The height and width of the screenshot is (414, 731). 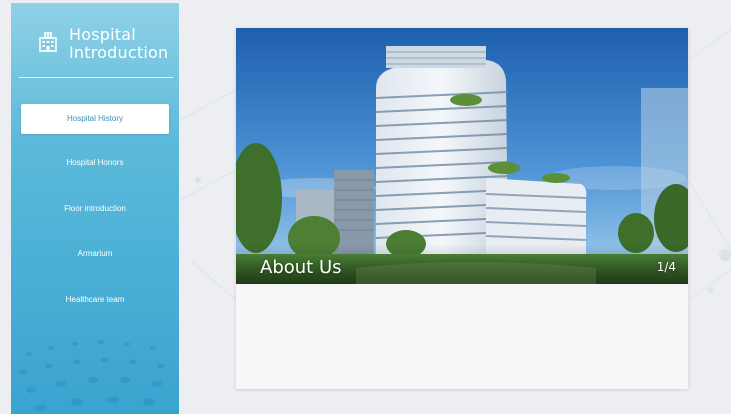 I want to click on sidebar-item-hospital-honors: Hospital Honors, so click(x=95, y=163).